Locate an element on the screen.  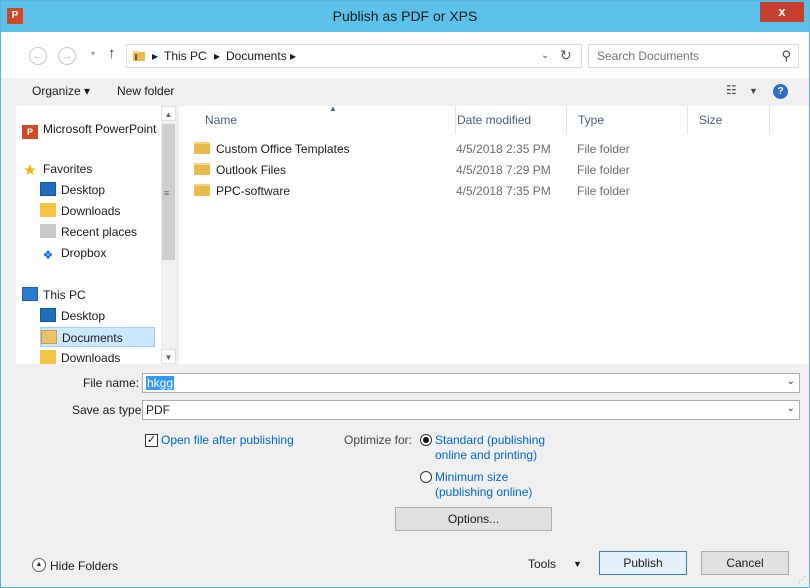
file-name-cell: Custom Office Templates is located at coordinates (272, 149).